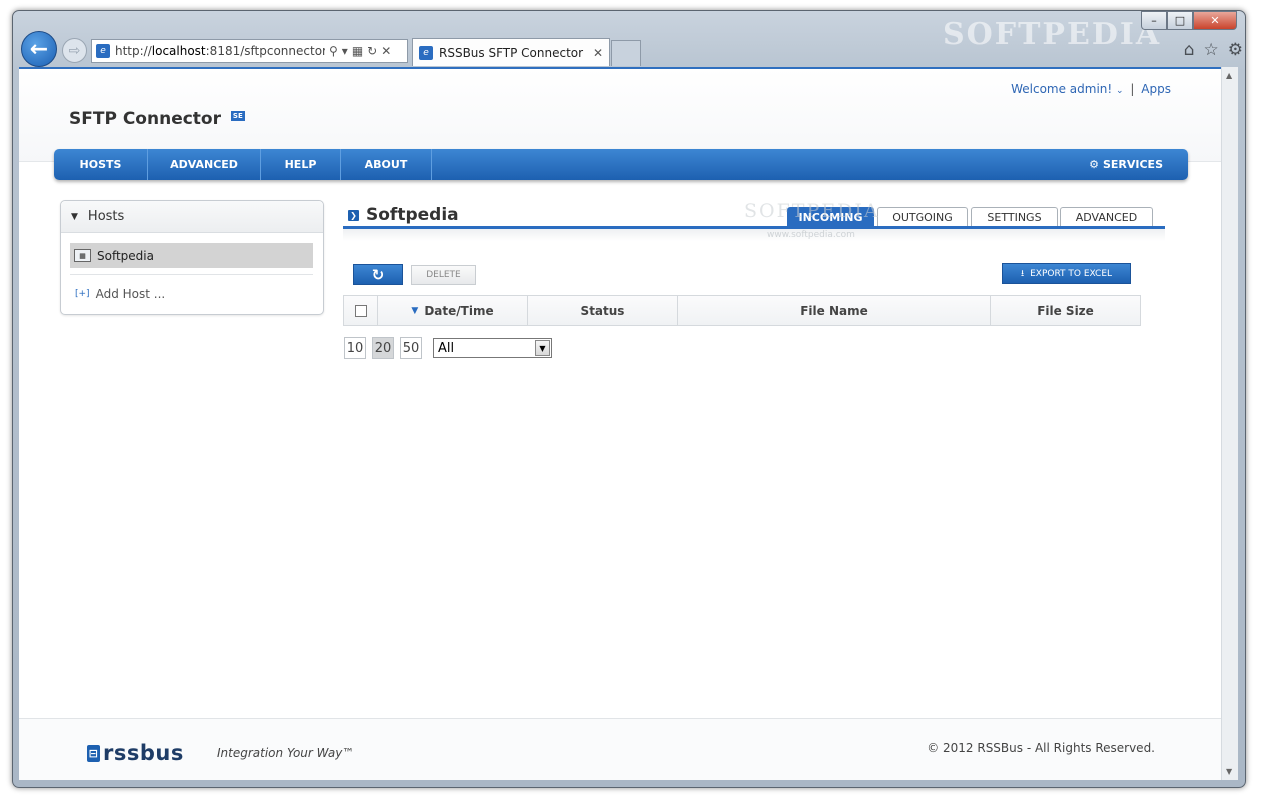 The height and width of the screenshot is (808, 1265). I want to click on new-tab-button, so click(626, 53).